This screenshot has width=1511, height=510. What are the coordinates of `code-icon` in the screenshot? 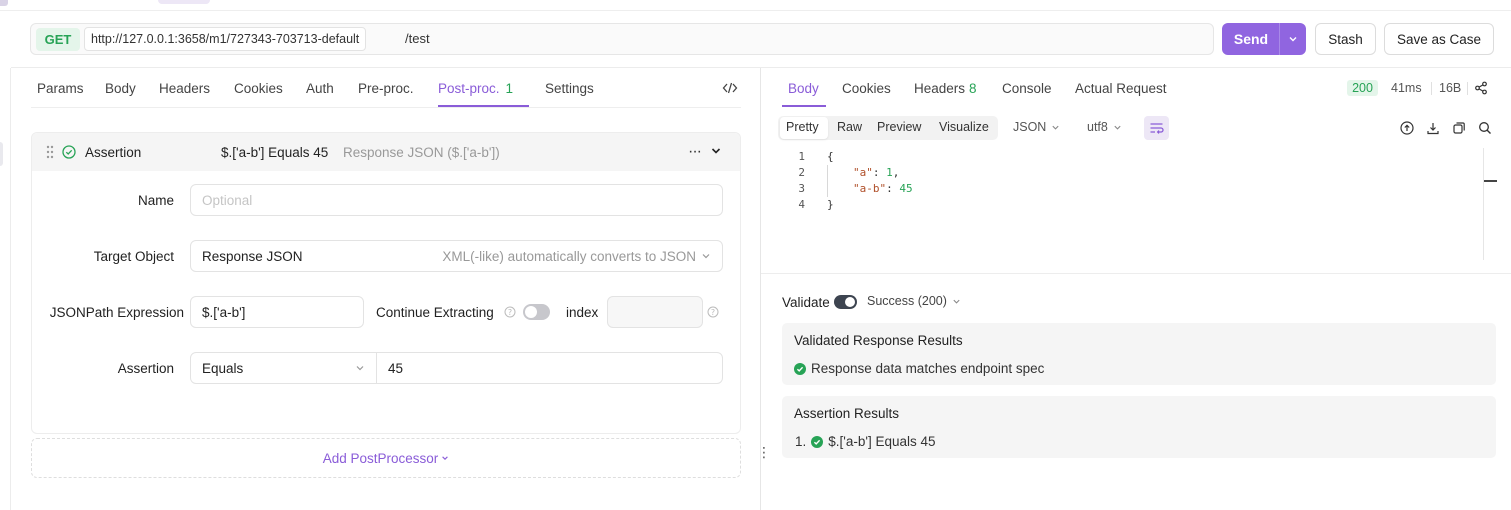 It's located at (730, 88).